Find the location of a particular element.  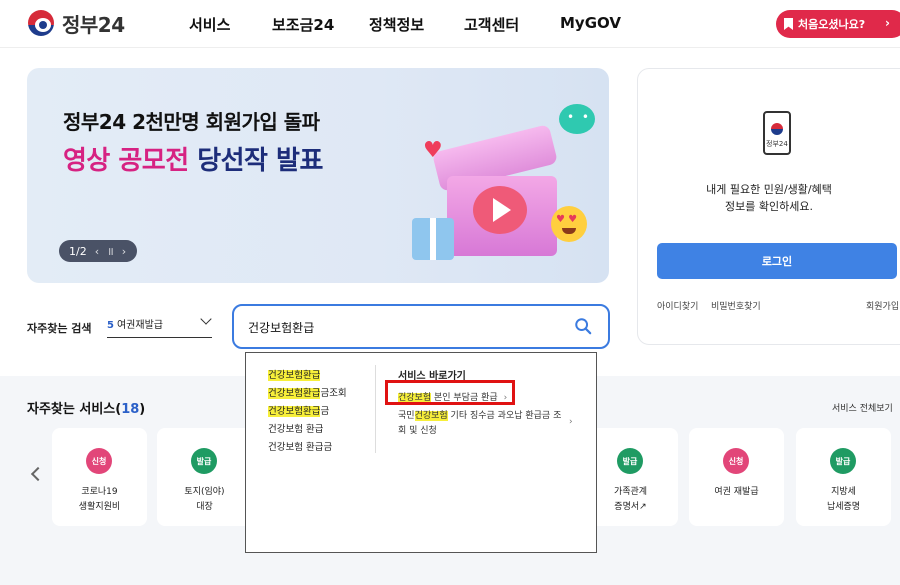

banner-pager: 1/2 ‹ ॥ › is located at coordinates (98, 251).